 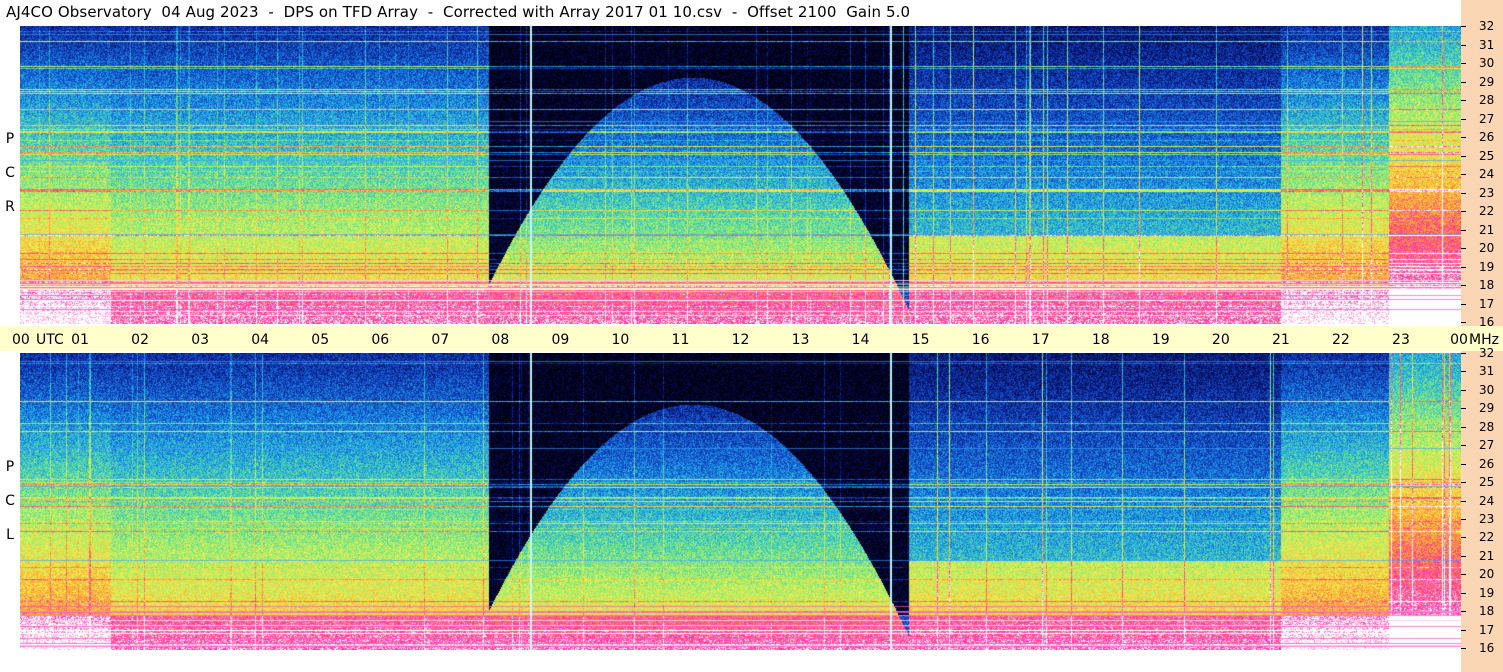 I want to click on time-tick-label: 16, so click(x=980, y=340).